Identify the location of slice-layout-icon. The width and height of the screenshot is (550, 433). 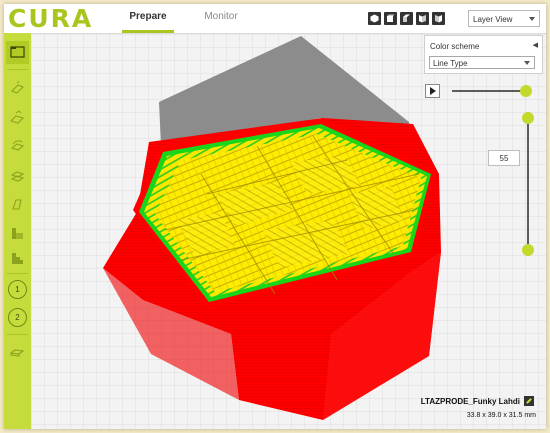
(17, 353).